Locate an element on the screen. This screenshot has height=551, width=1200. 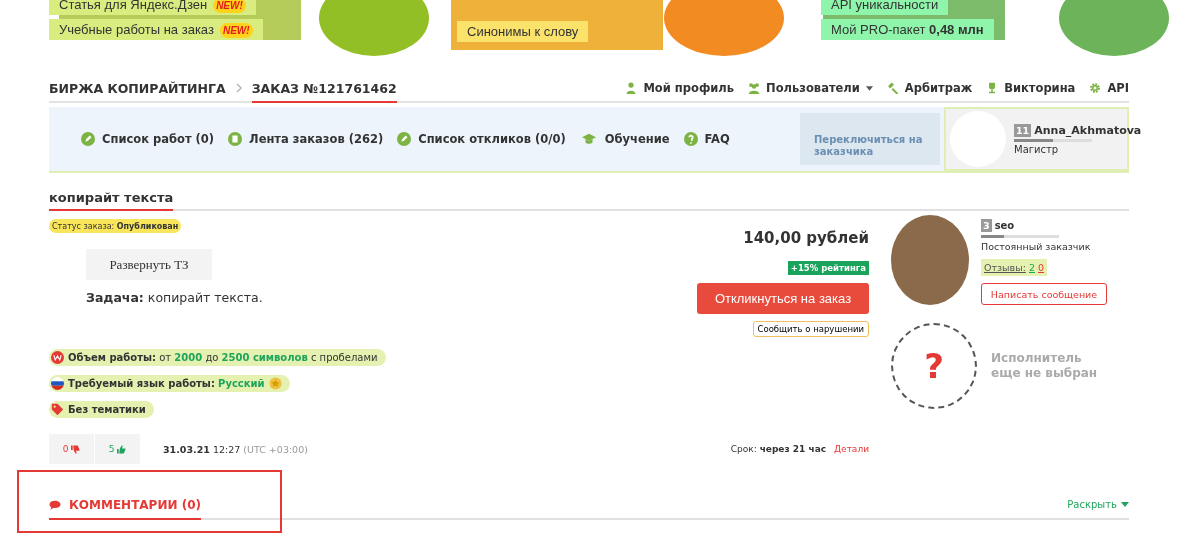
nav-link: Список откликов (0/0) is located at coordinates (481, 139).